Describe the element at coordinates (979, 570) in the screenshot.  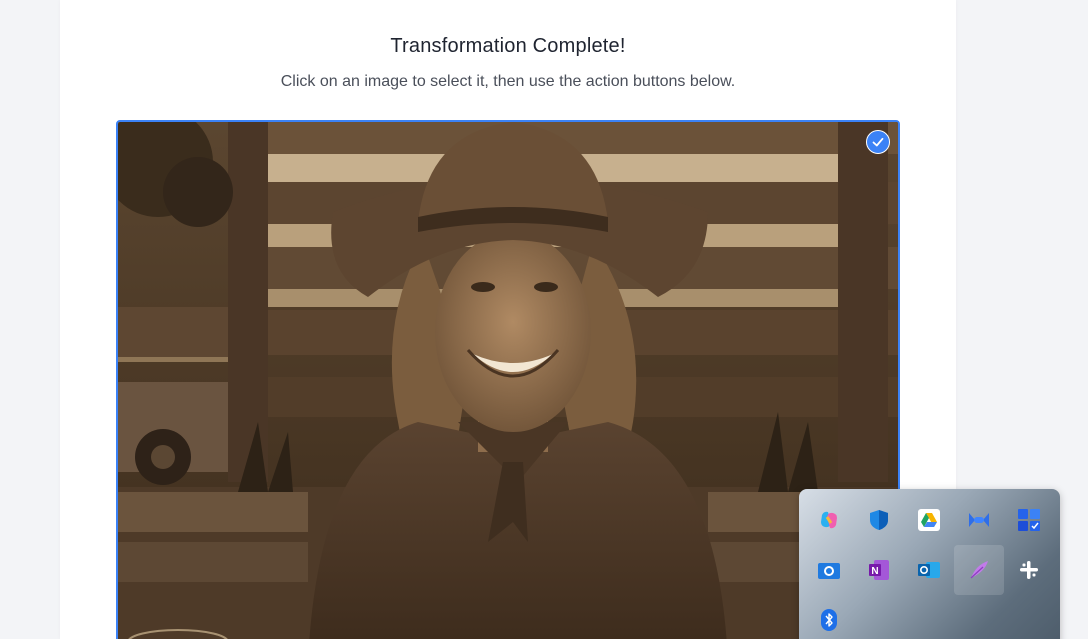
I see `feather-pen-icon` at that location.